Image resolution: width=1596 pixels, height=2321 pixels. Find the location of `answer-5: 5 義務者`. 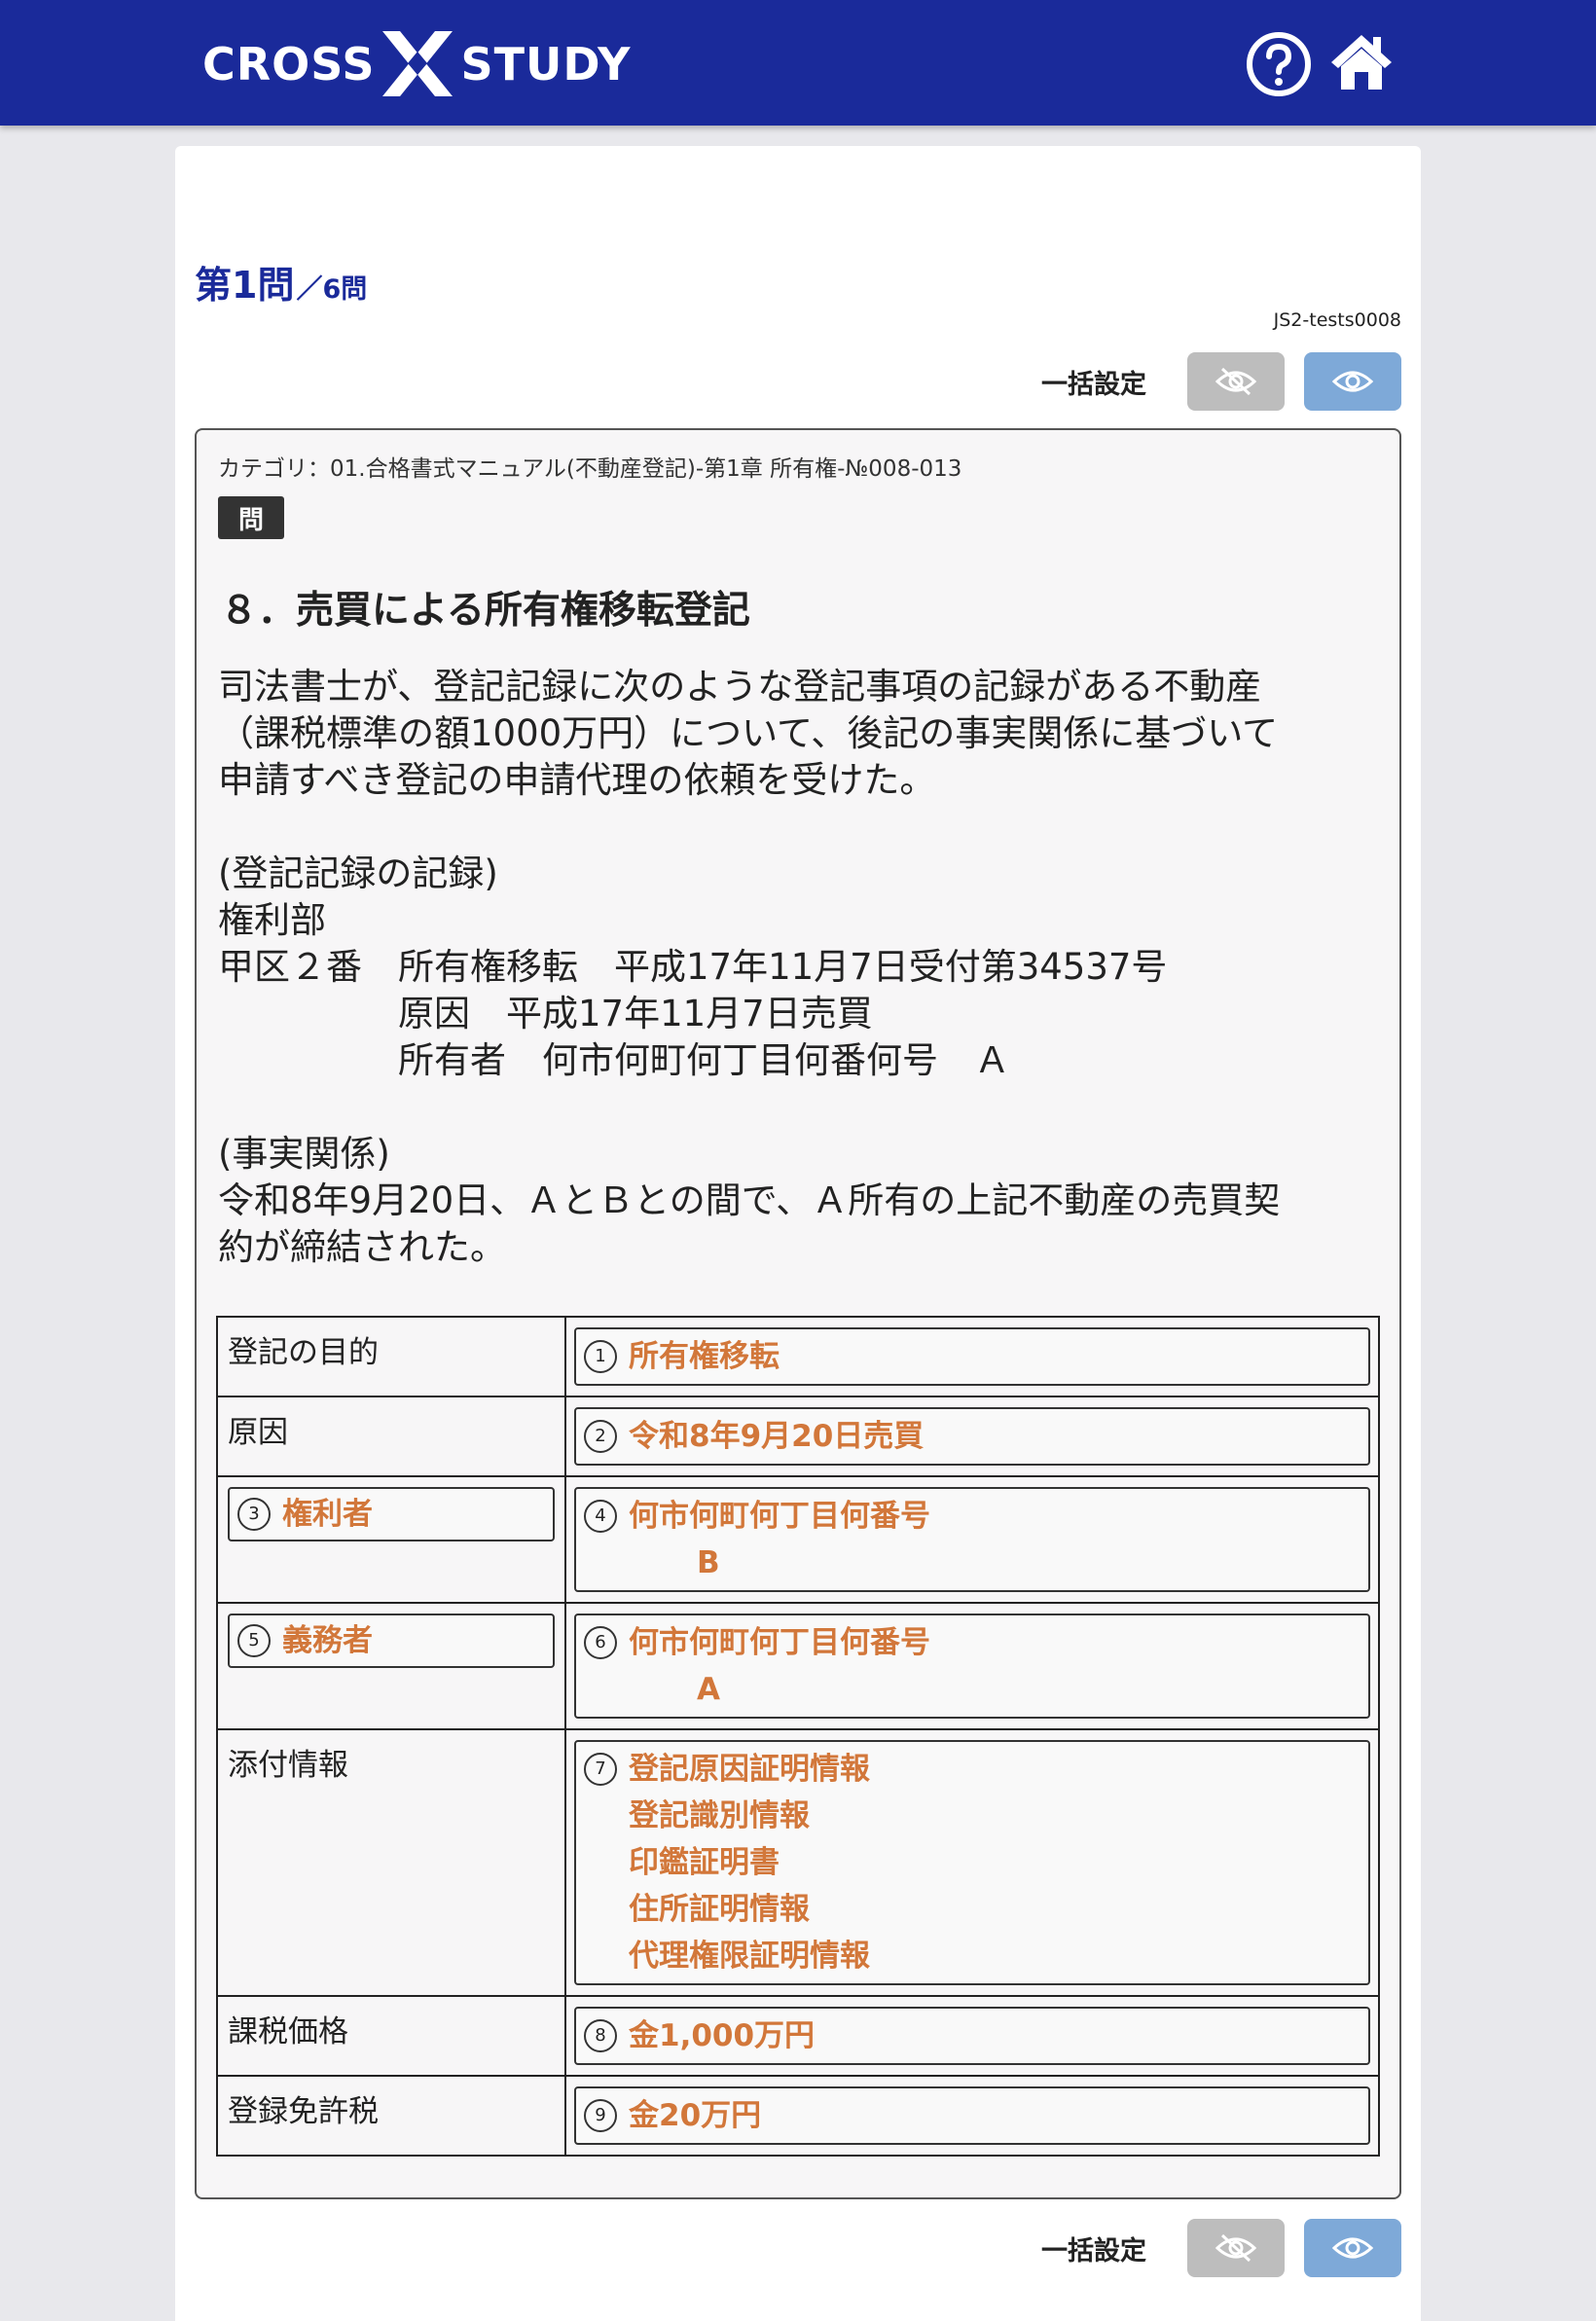

answer-5: 5 義務者 is located at coordinates (391, 1641).